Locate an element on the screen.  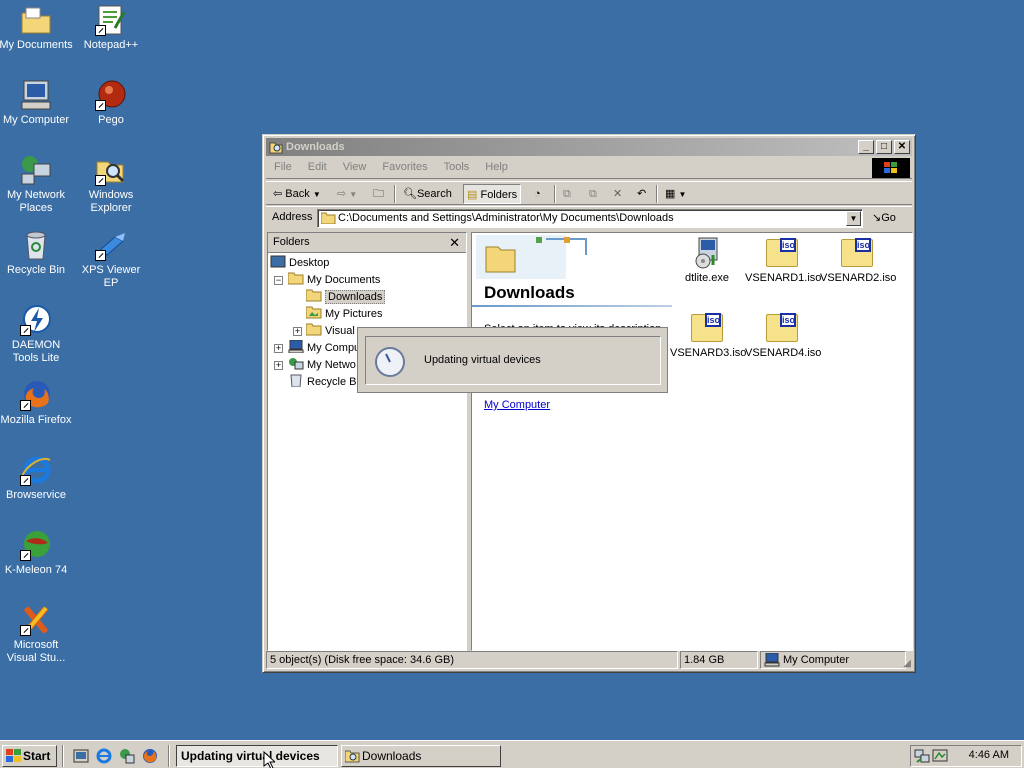
desktop-icon-xps-viewer: XPS Viewer EP is located at coordinates (111, 259).